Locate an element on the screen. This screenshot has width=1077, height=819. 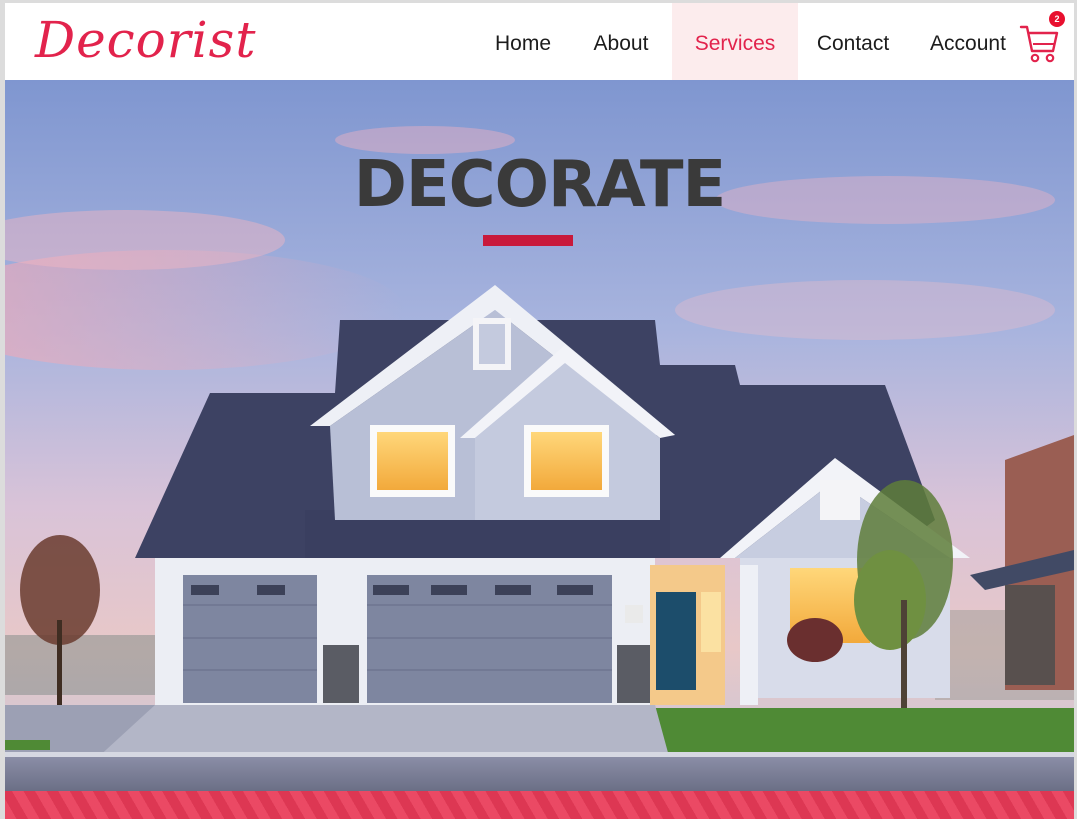
nav-account: Account is located at coordinates (968, 41).